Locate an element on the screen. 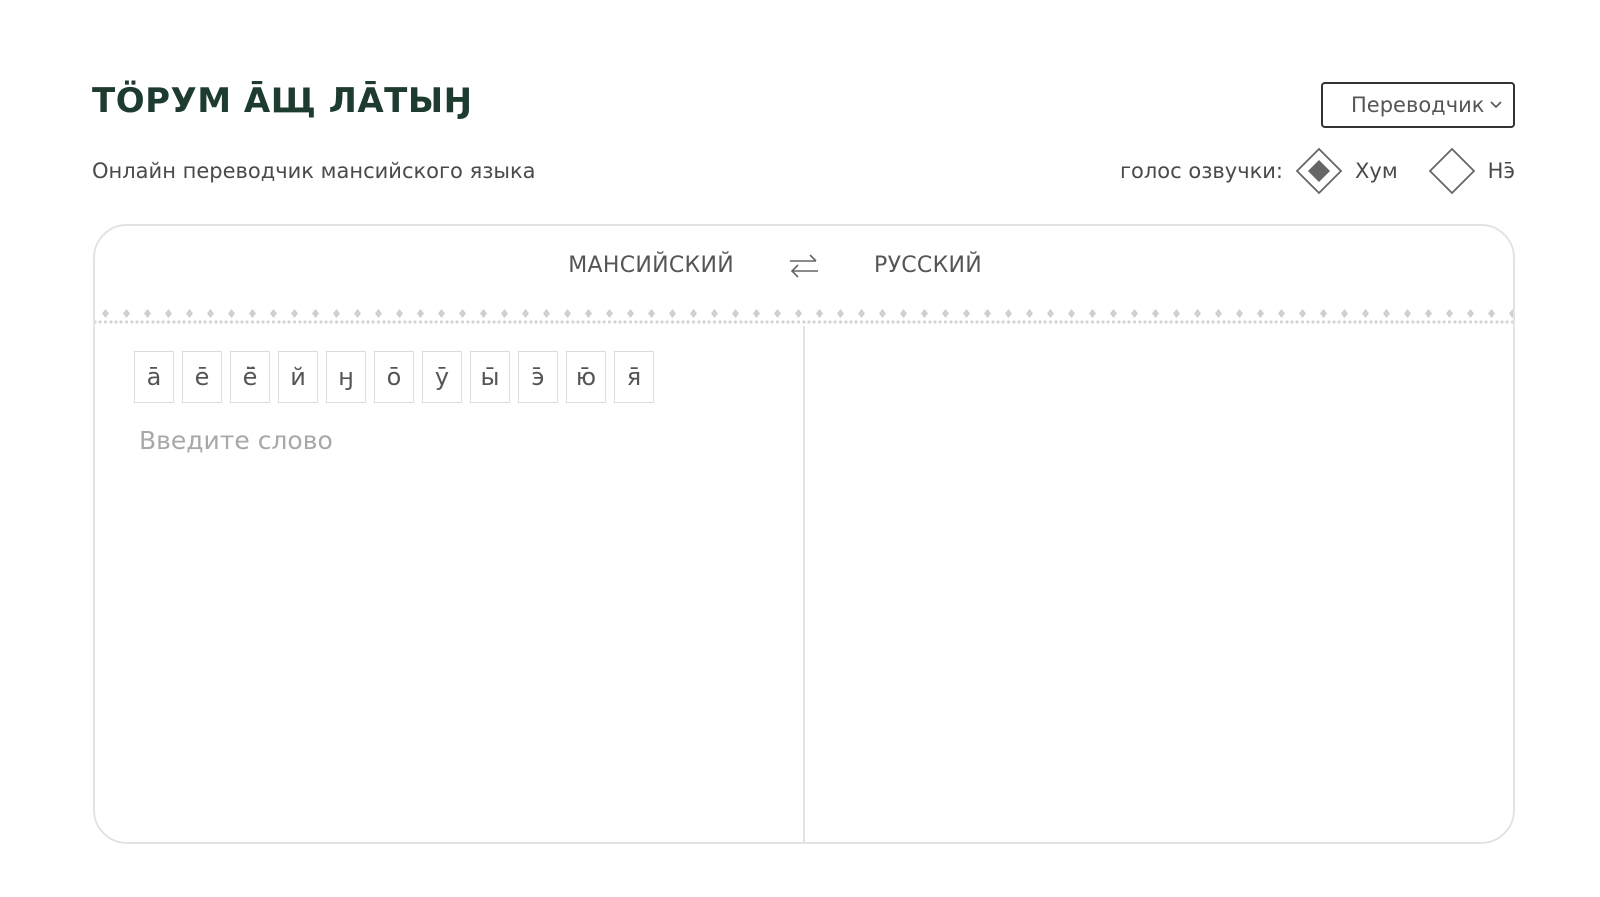 This screenshot has width=1600, height=897. mode-select: Переводчик is located at coordinates (1418, 105).